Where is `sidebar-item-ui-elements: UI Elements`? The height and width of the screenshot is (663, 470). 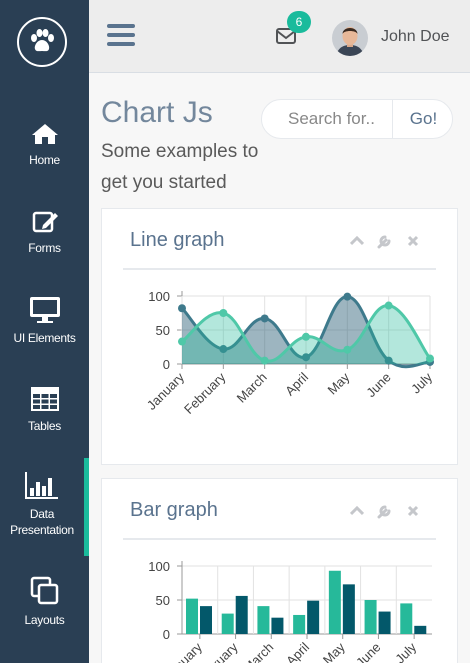 sidebar-item-ui-elements: UI Elements is located at coordinates (44, 321).